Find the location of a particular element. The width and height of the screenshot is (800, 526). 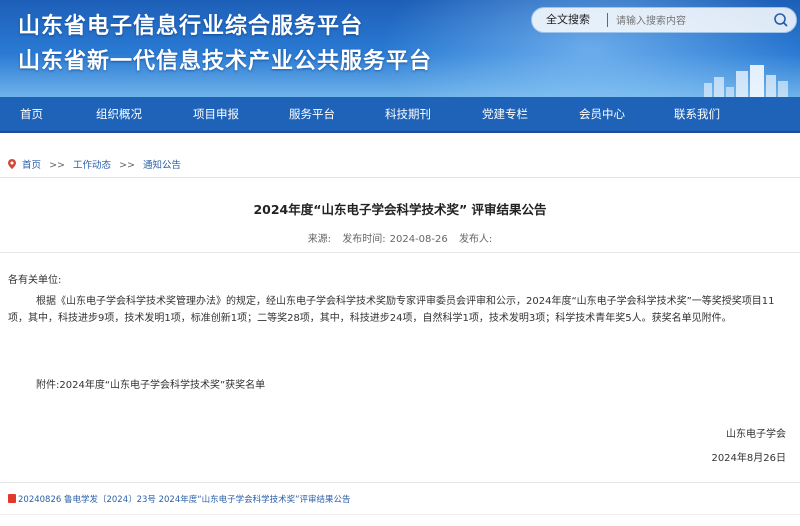

breadcrumb-work-news: 工作动态 is located at coordinates (92, 165).